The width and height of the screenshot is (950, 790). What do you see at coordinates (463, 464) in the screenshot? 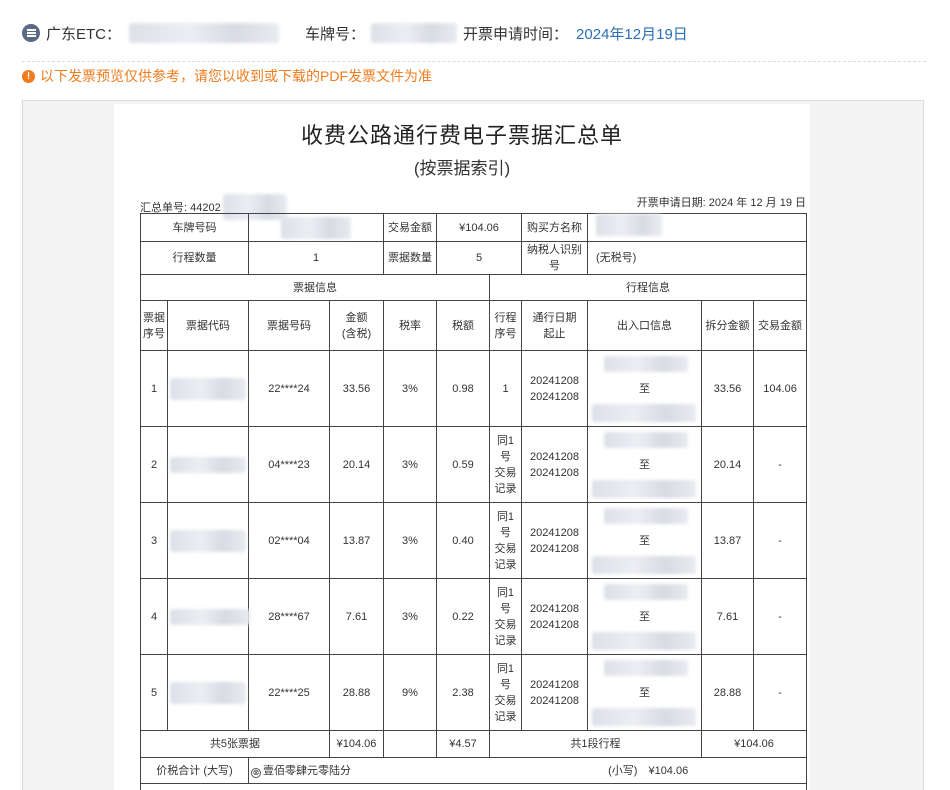
I see `tax-amount: 0.59` at bounding box center [463, 464].